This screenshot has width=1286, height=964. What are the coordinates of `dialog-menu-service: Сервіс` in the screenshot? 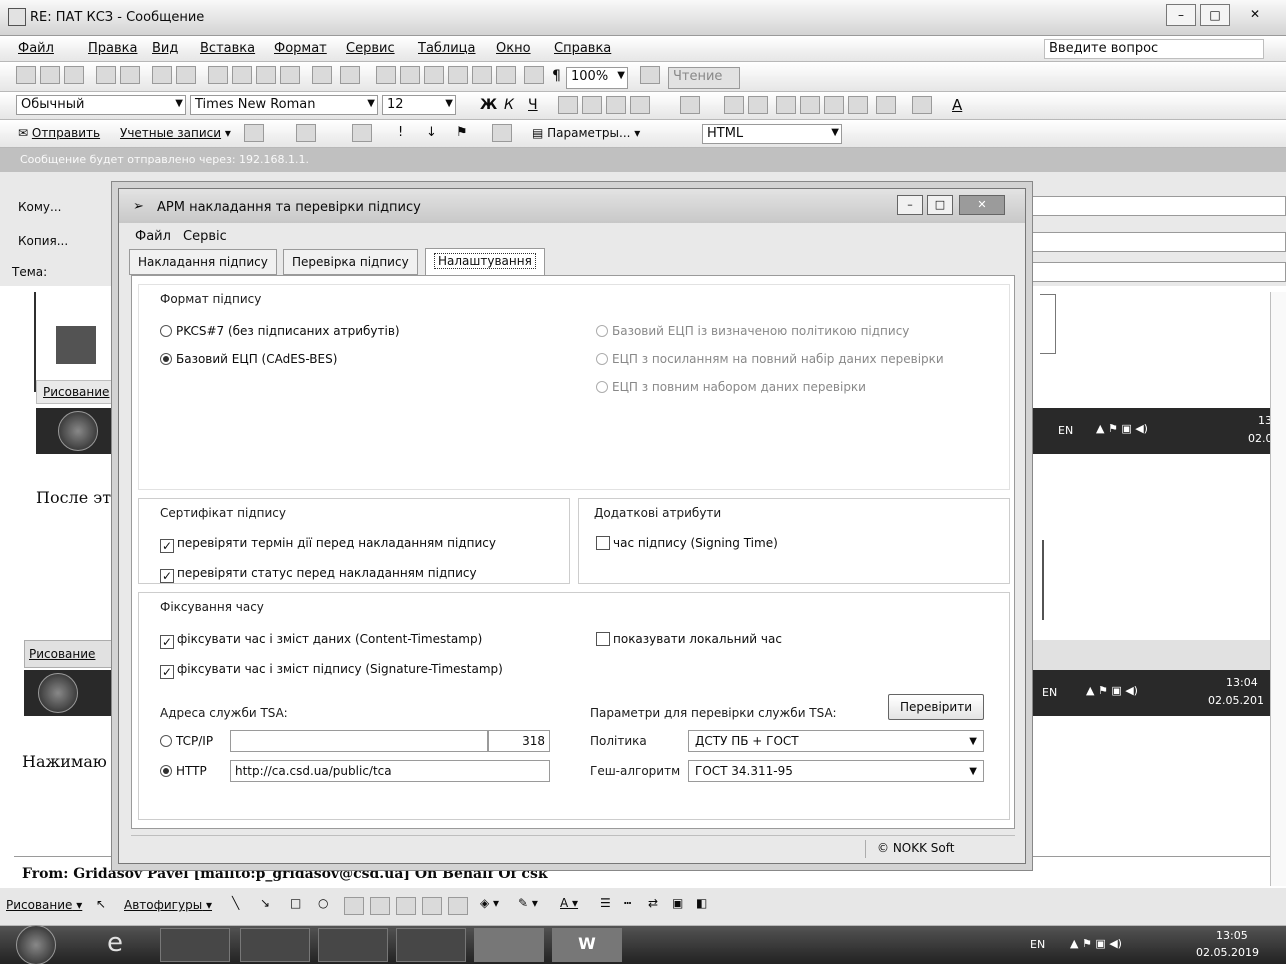 It's located at (205, 236).